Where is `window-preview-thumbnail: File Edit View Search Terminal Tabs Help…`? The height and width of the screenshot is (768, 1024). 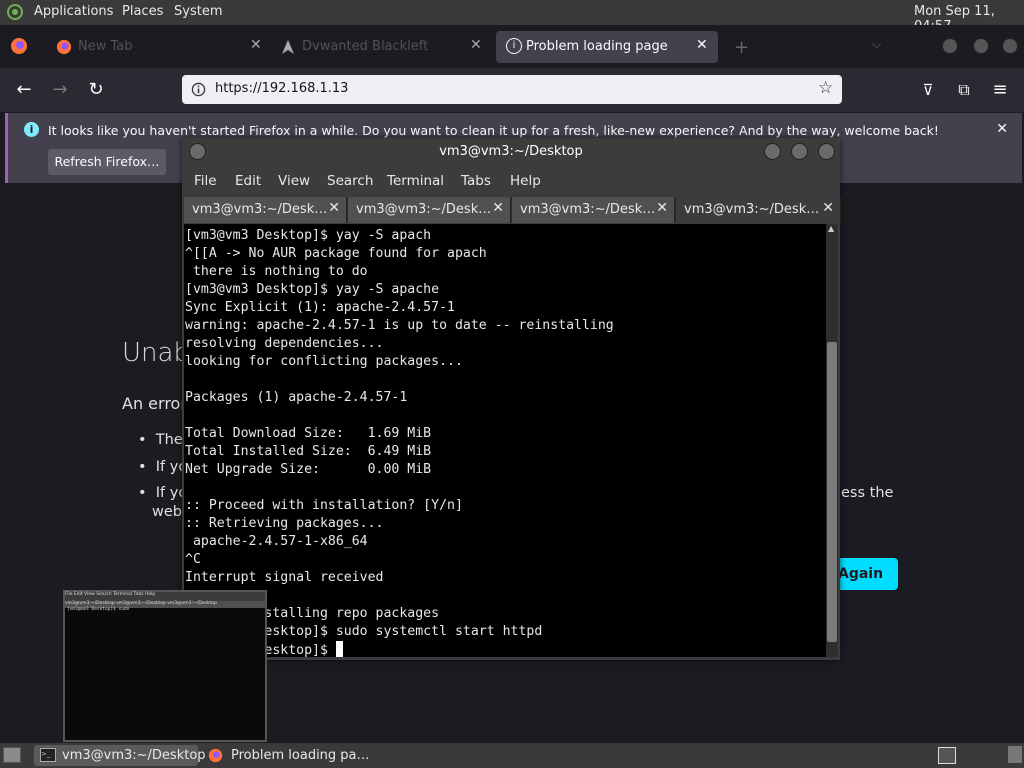 window-preview-thumbnail: File Edit View Search Terminal Tabs Help… is located at coordinates (165, 666).